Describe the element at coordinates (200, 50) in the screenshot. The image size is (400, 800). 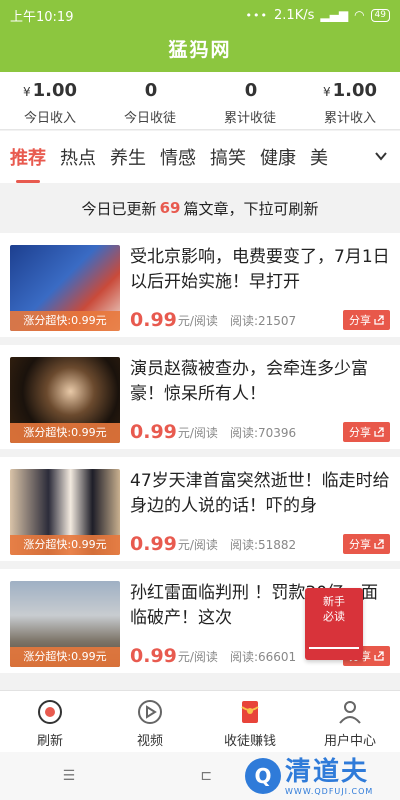
I see `app-title: 猛犸网` at that location.